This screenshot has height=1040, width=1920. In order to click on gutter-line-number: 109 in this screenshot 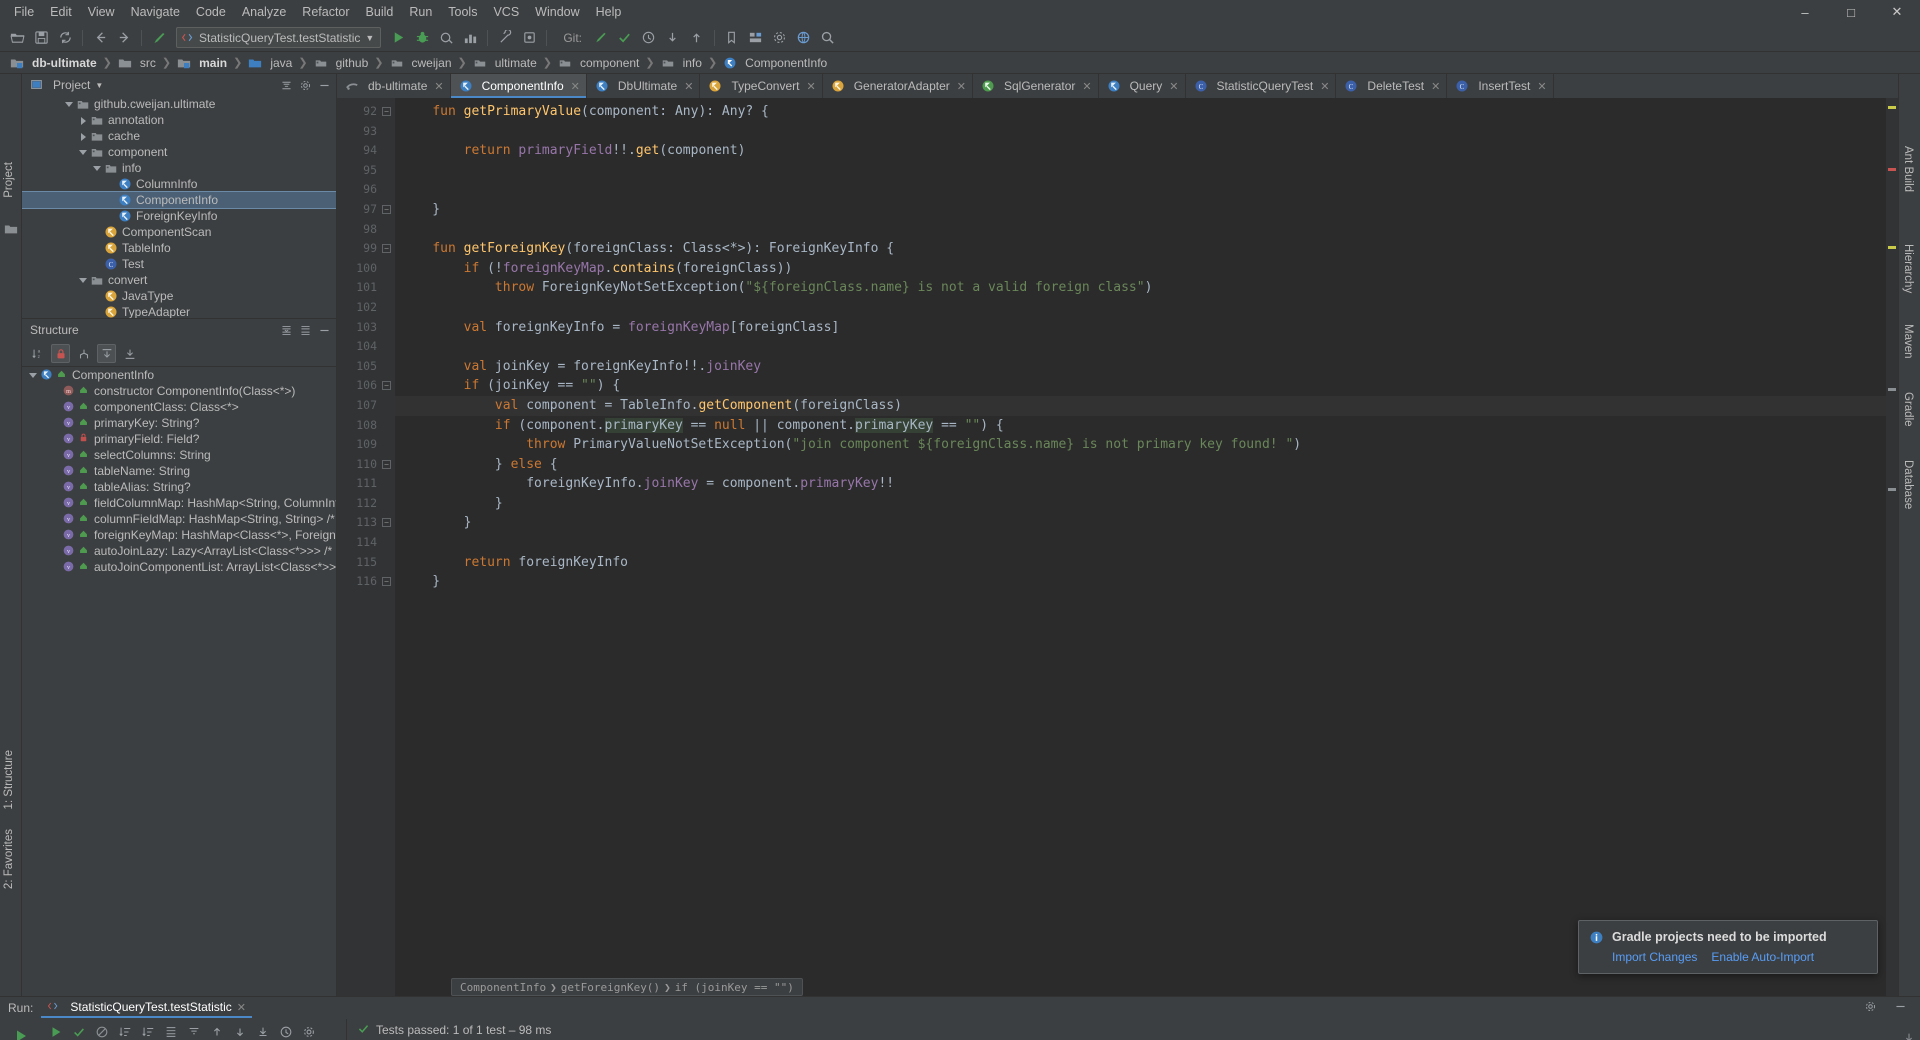, I will do `click(366, 445)`.